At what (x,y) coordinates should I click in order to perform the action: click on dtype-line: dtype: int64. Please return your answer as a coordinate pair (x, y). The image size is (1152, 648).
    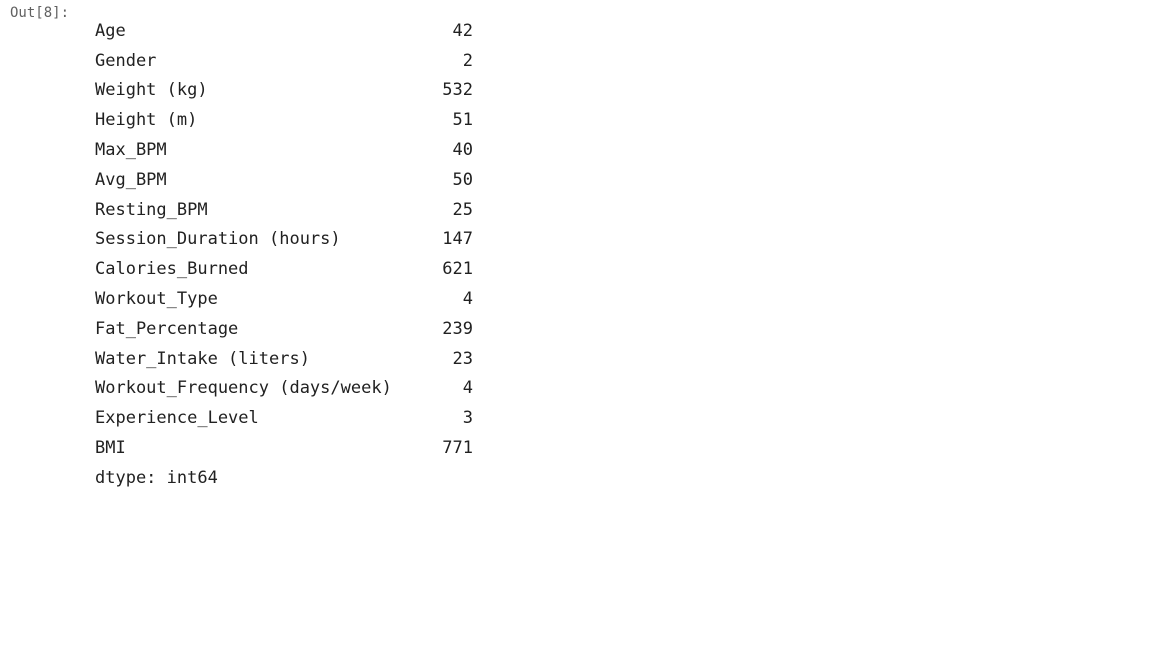
    Looking at the image, I should click on (156, 477).